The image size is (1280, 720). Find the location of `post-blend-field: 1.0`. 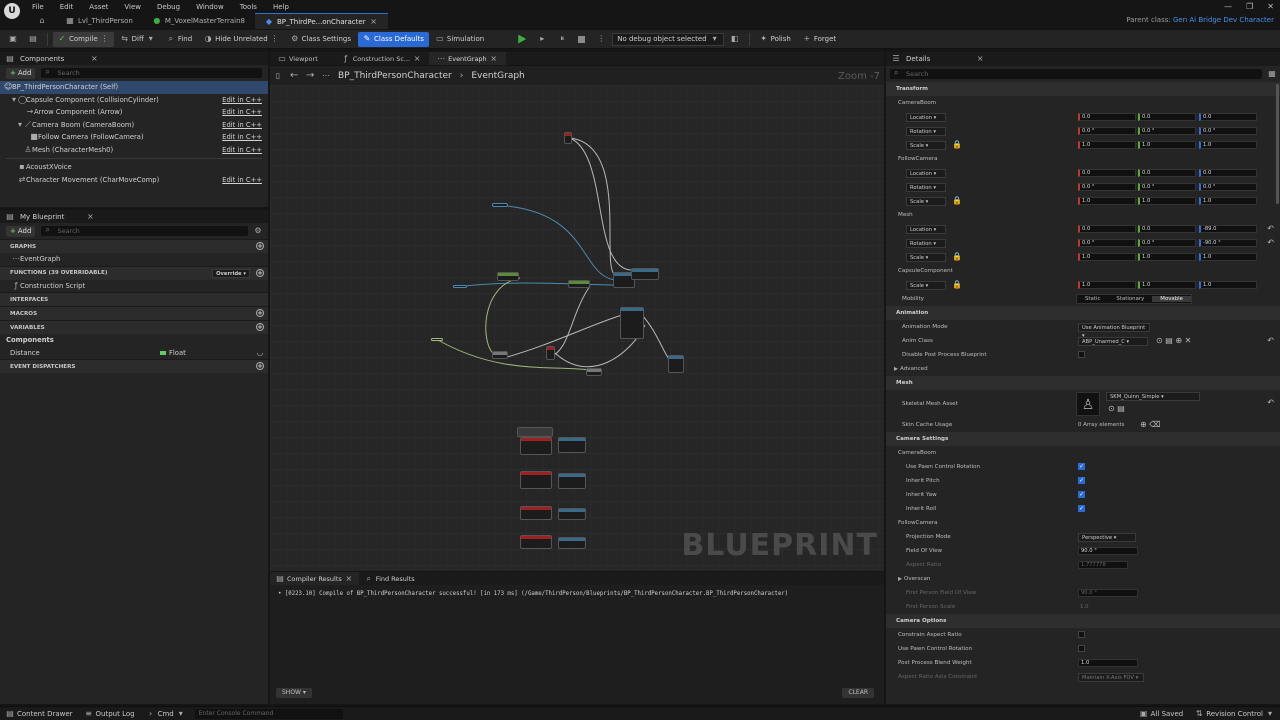

post-blend-field: 1.0 is located at coordinates (1108, 663).